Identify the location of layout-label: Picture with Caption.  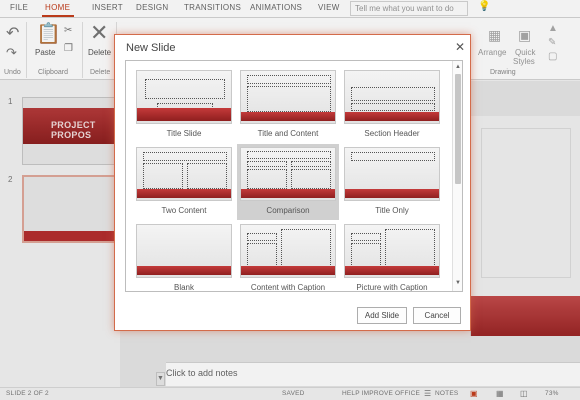
(392, 287).